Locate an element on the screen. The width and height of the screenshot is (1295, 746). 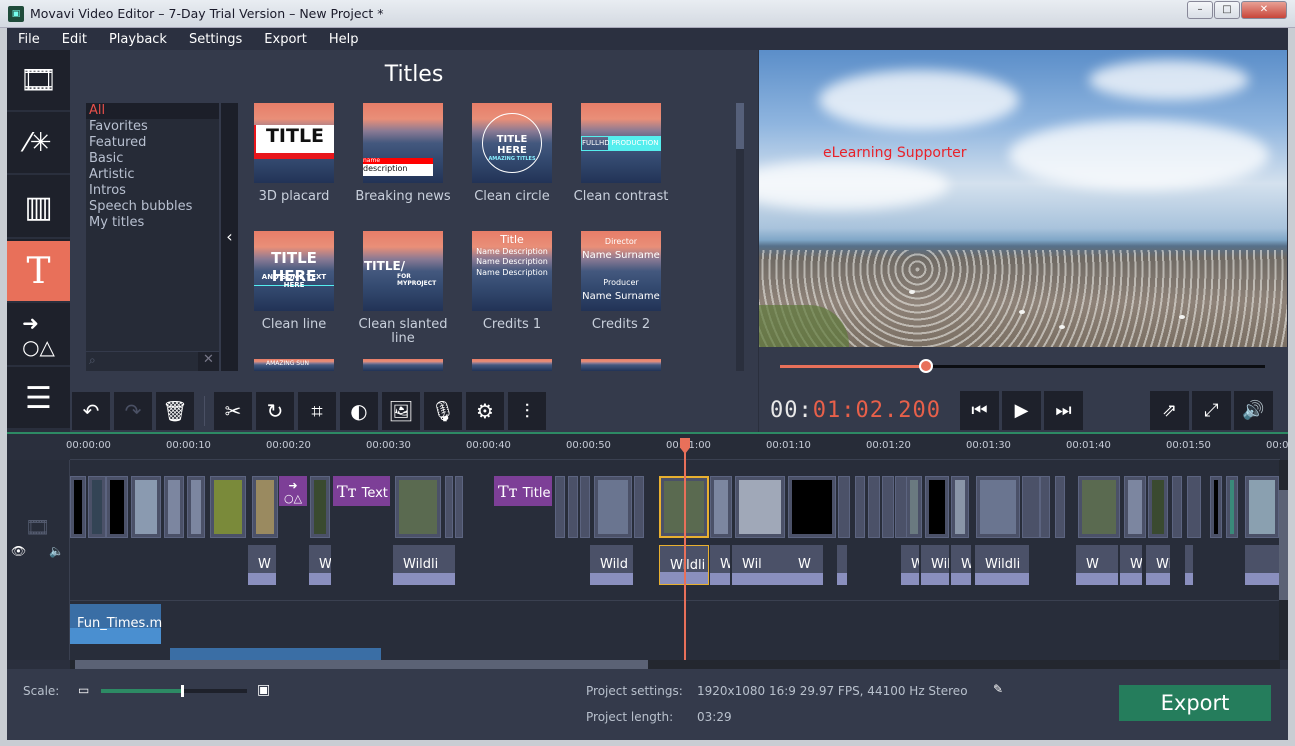
audio-clip: Wild is located at coordinates (611, 565).